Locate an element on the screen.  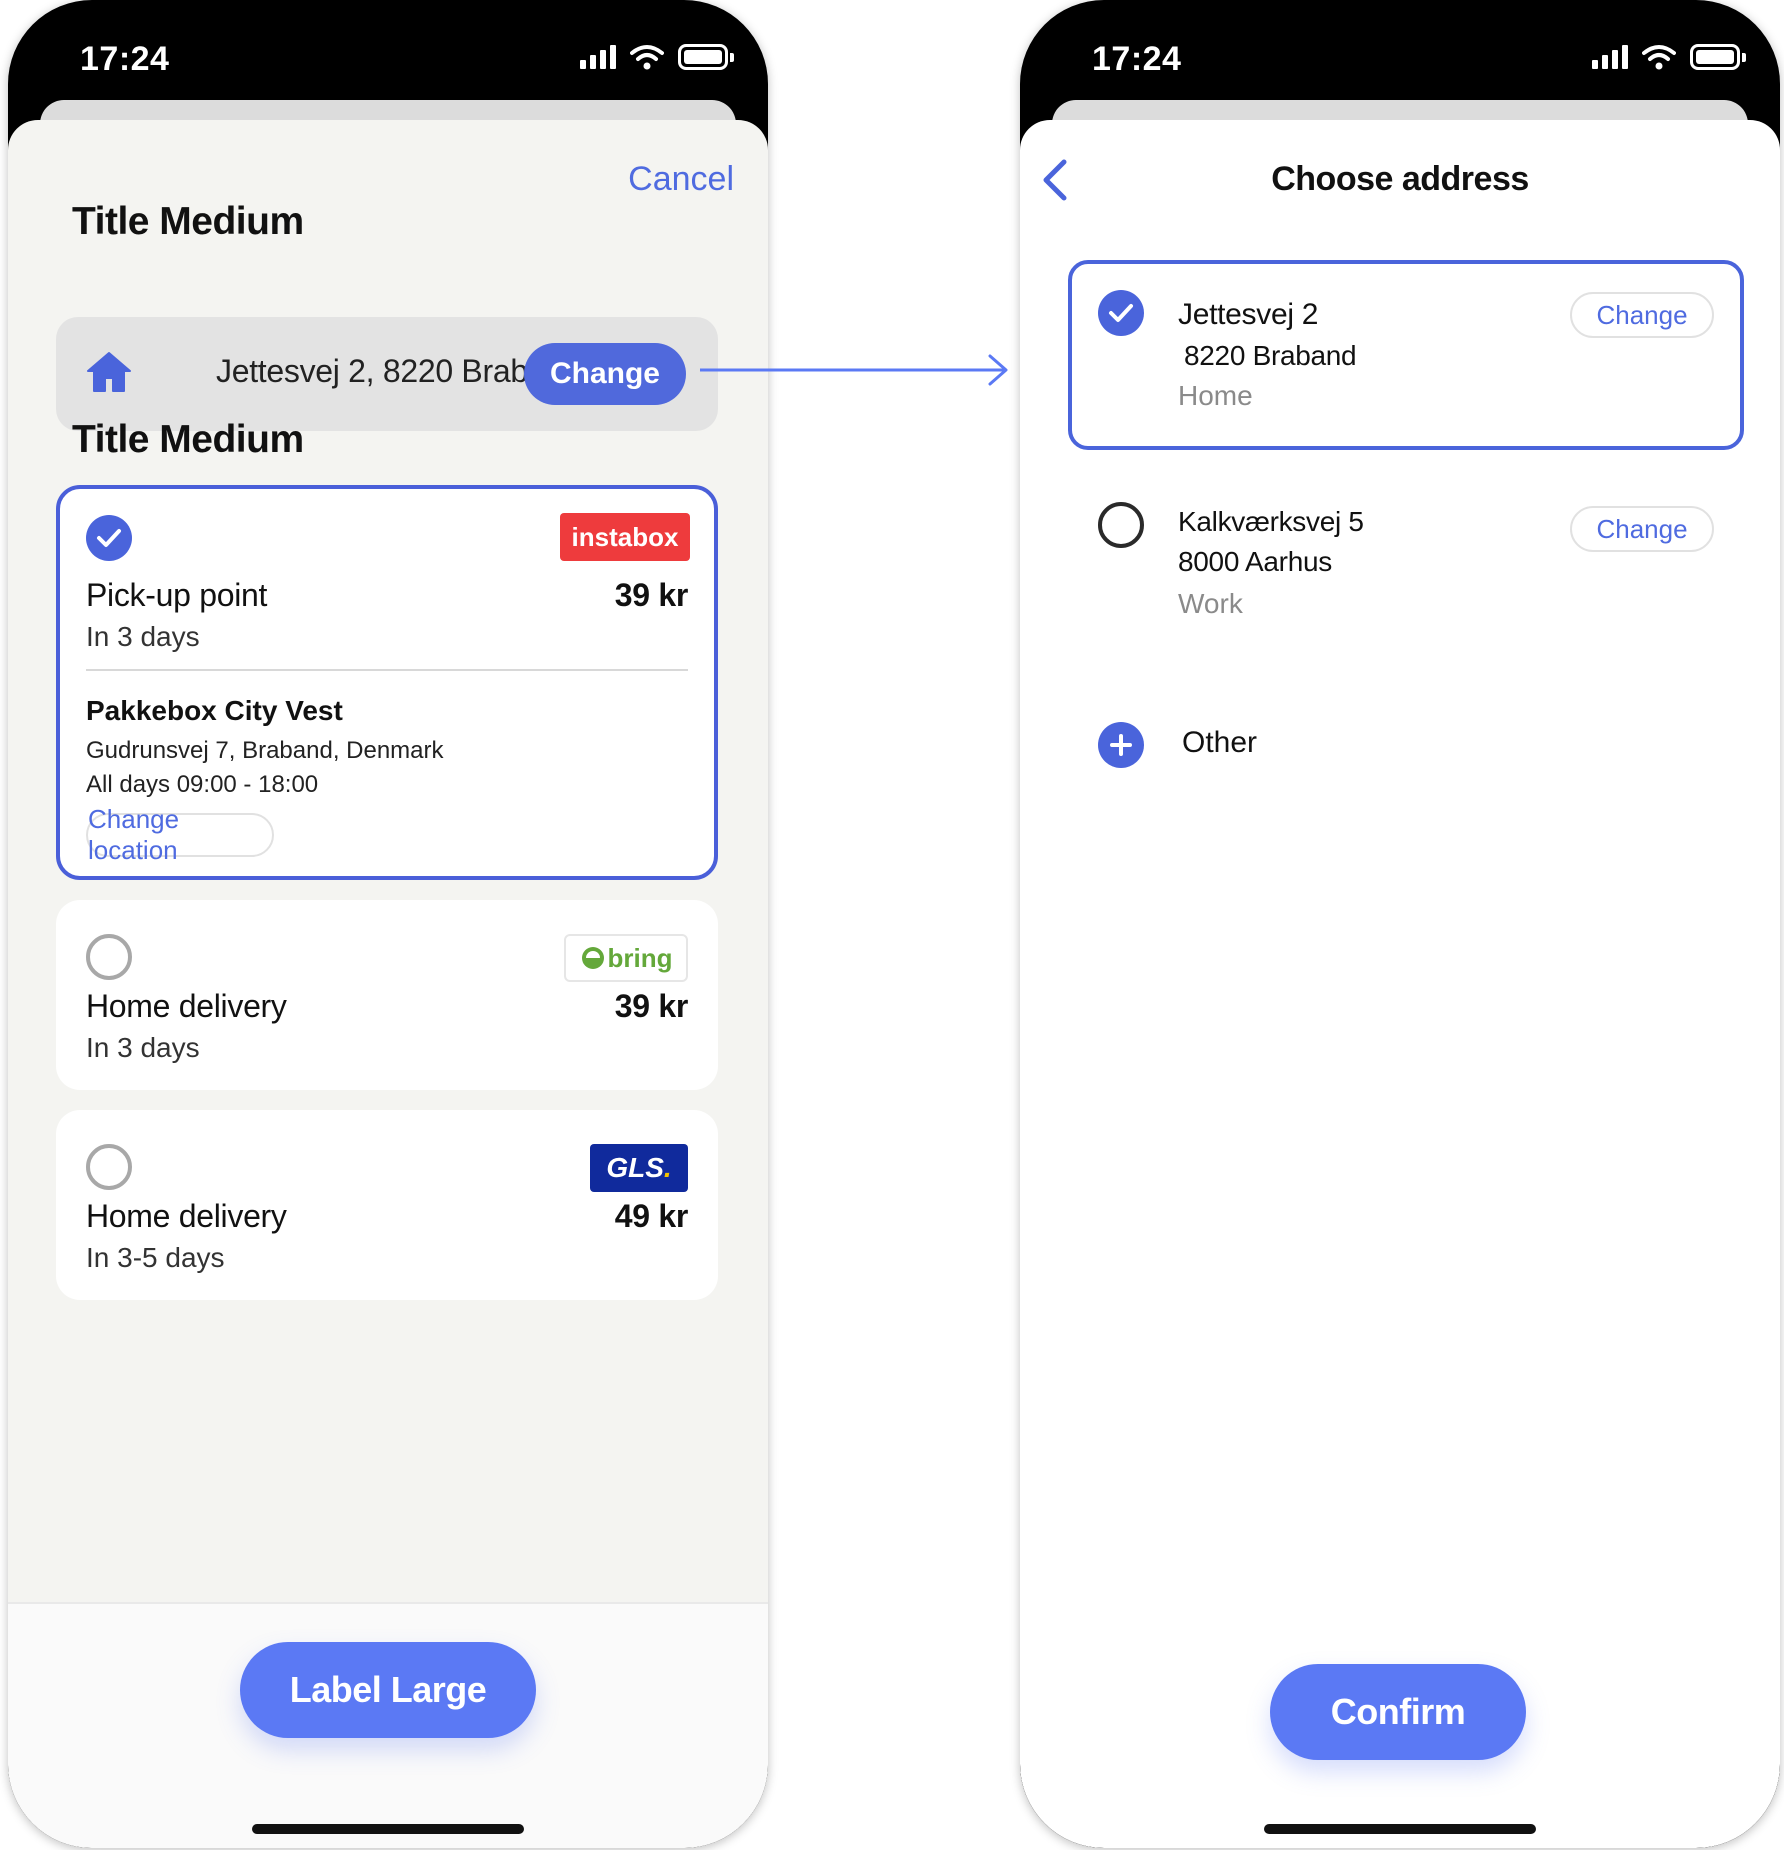
primary-action-button: Label Large is located at coordinates (388, 1690).